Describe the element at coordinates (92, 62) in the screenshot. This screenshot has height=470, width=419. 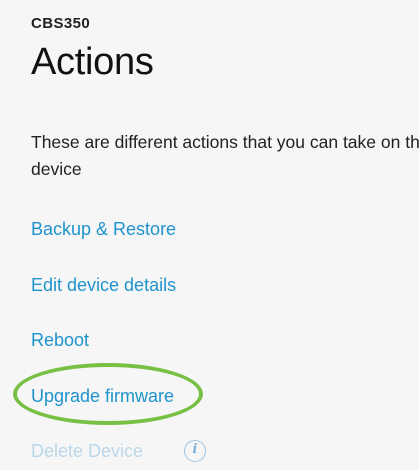
I see `page-title: Actions` at that location.